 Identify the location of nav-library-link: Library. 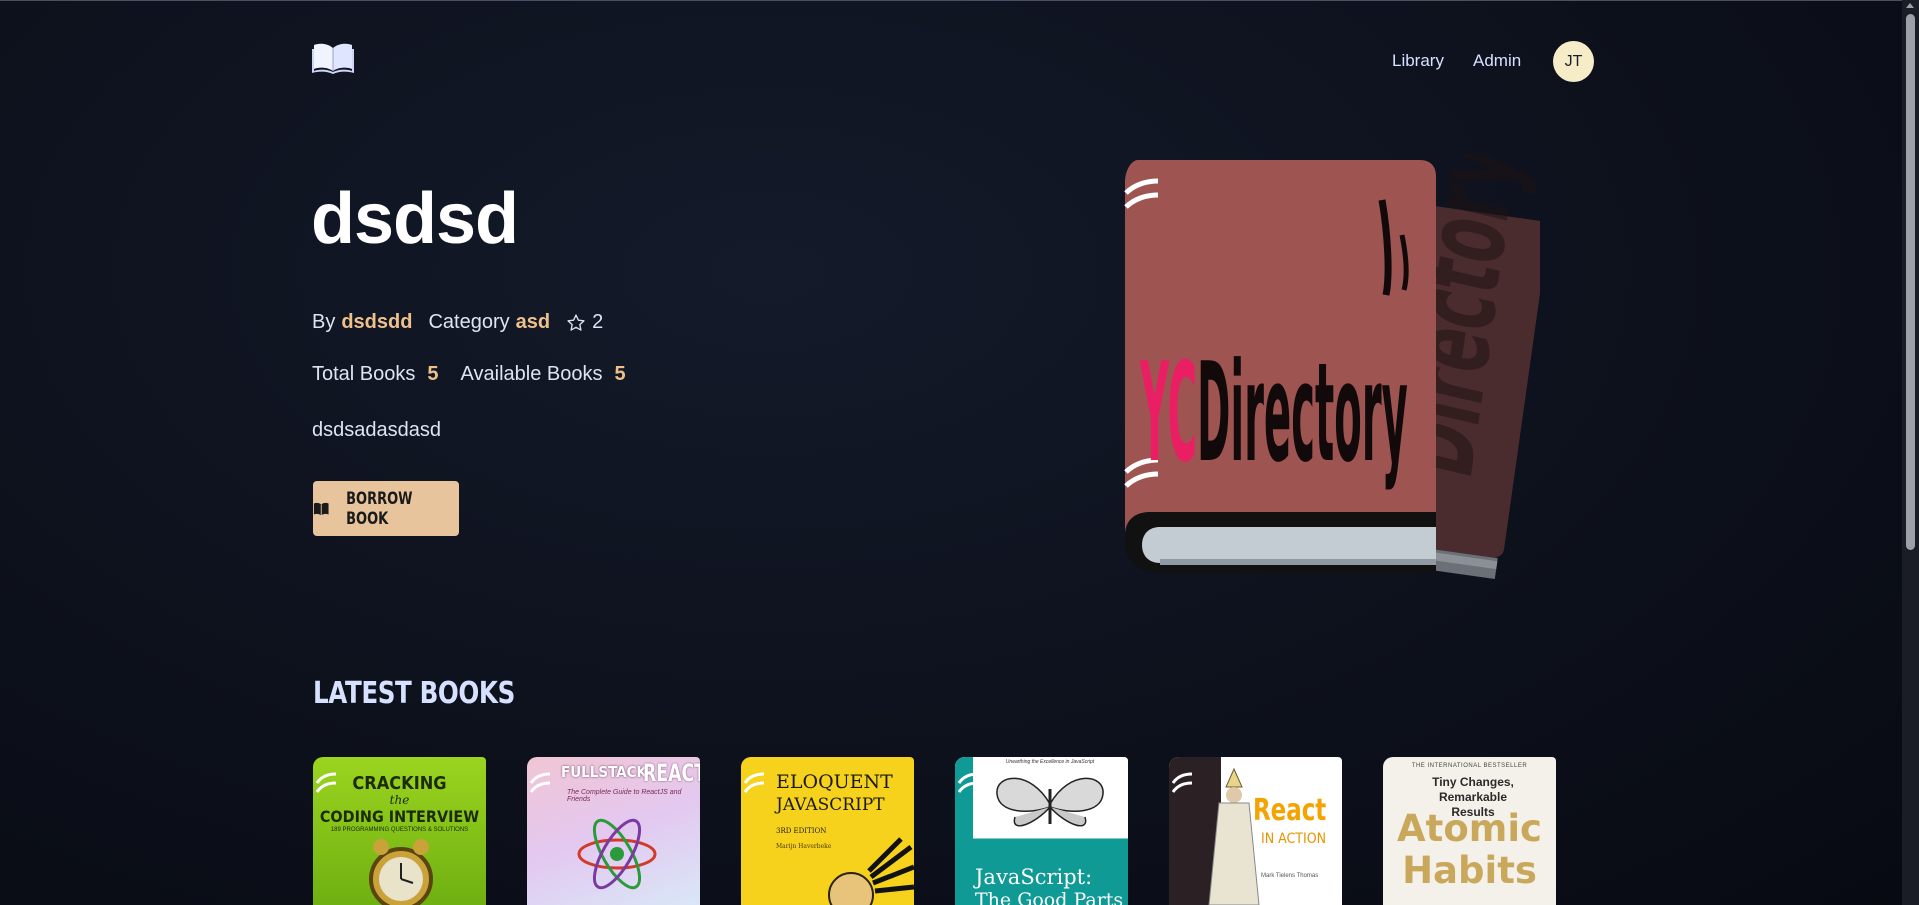
(1418, 61).